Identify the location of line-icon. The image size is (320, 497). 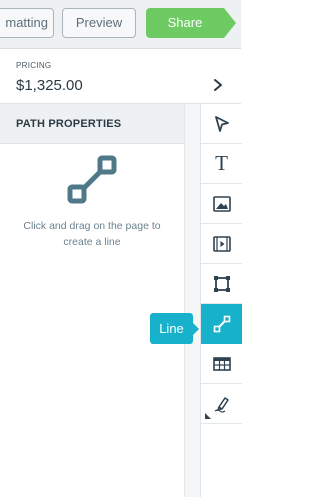
(221, 323).